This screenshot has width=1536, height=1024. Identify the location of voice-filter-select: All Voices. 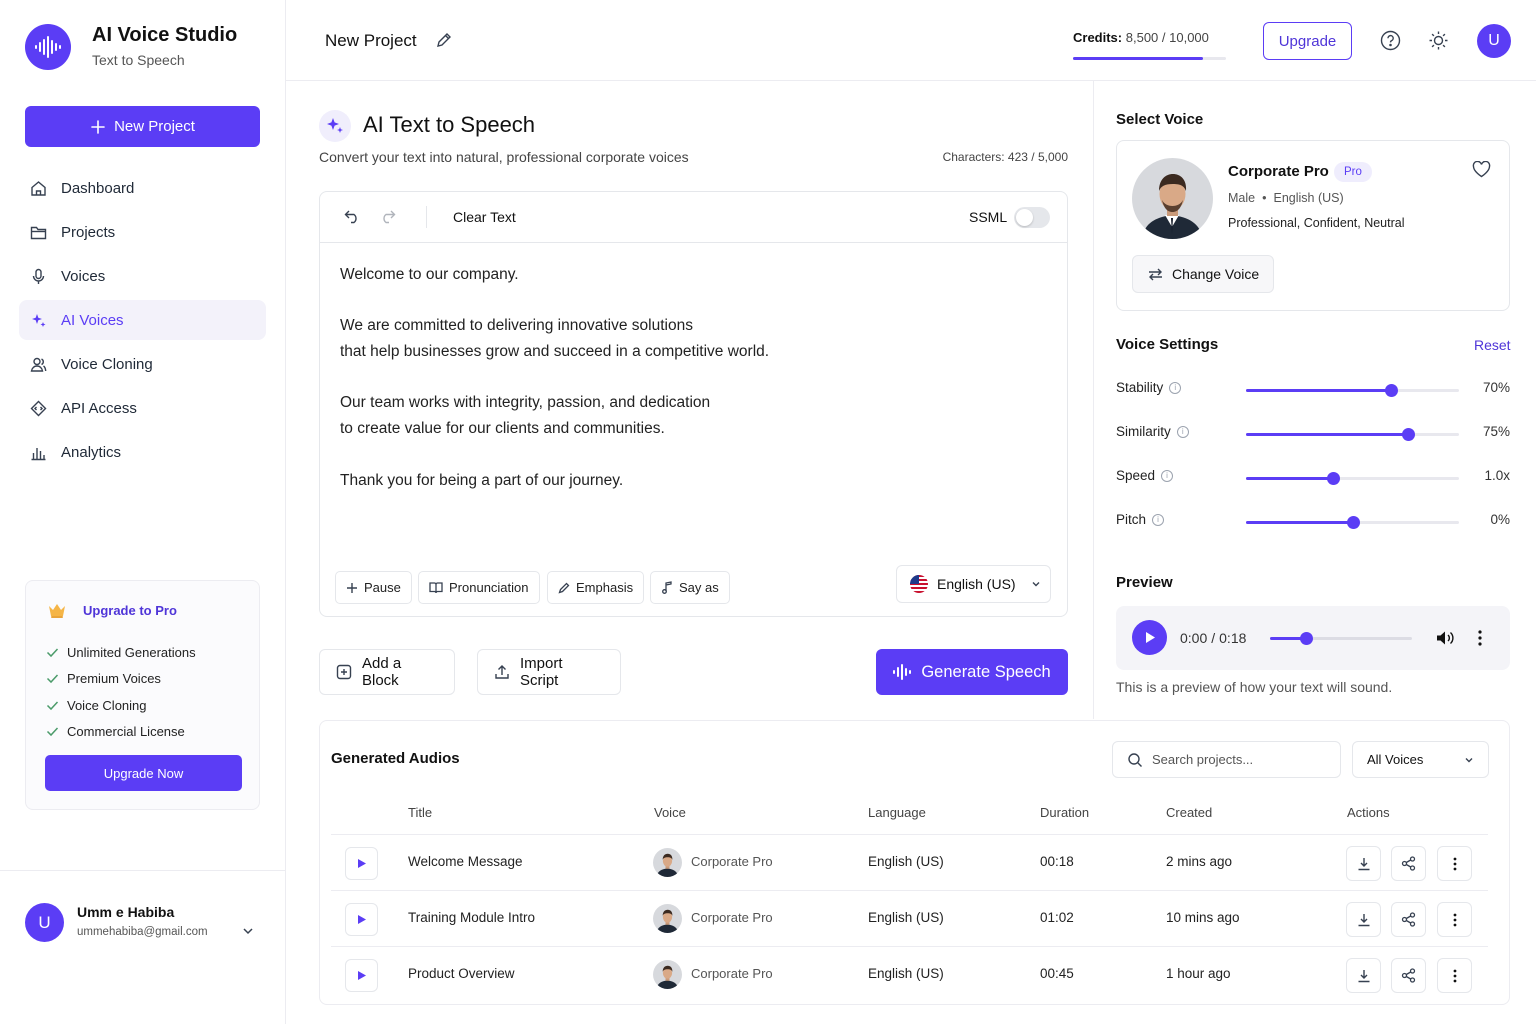
(1420, 759).